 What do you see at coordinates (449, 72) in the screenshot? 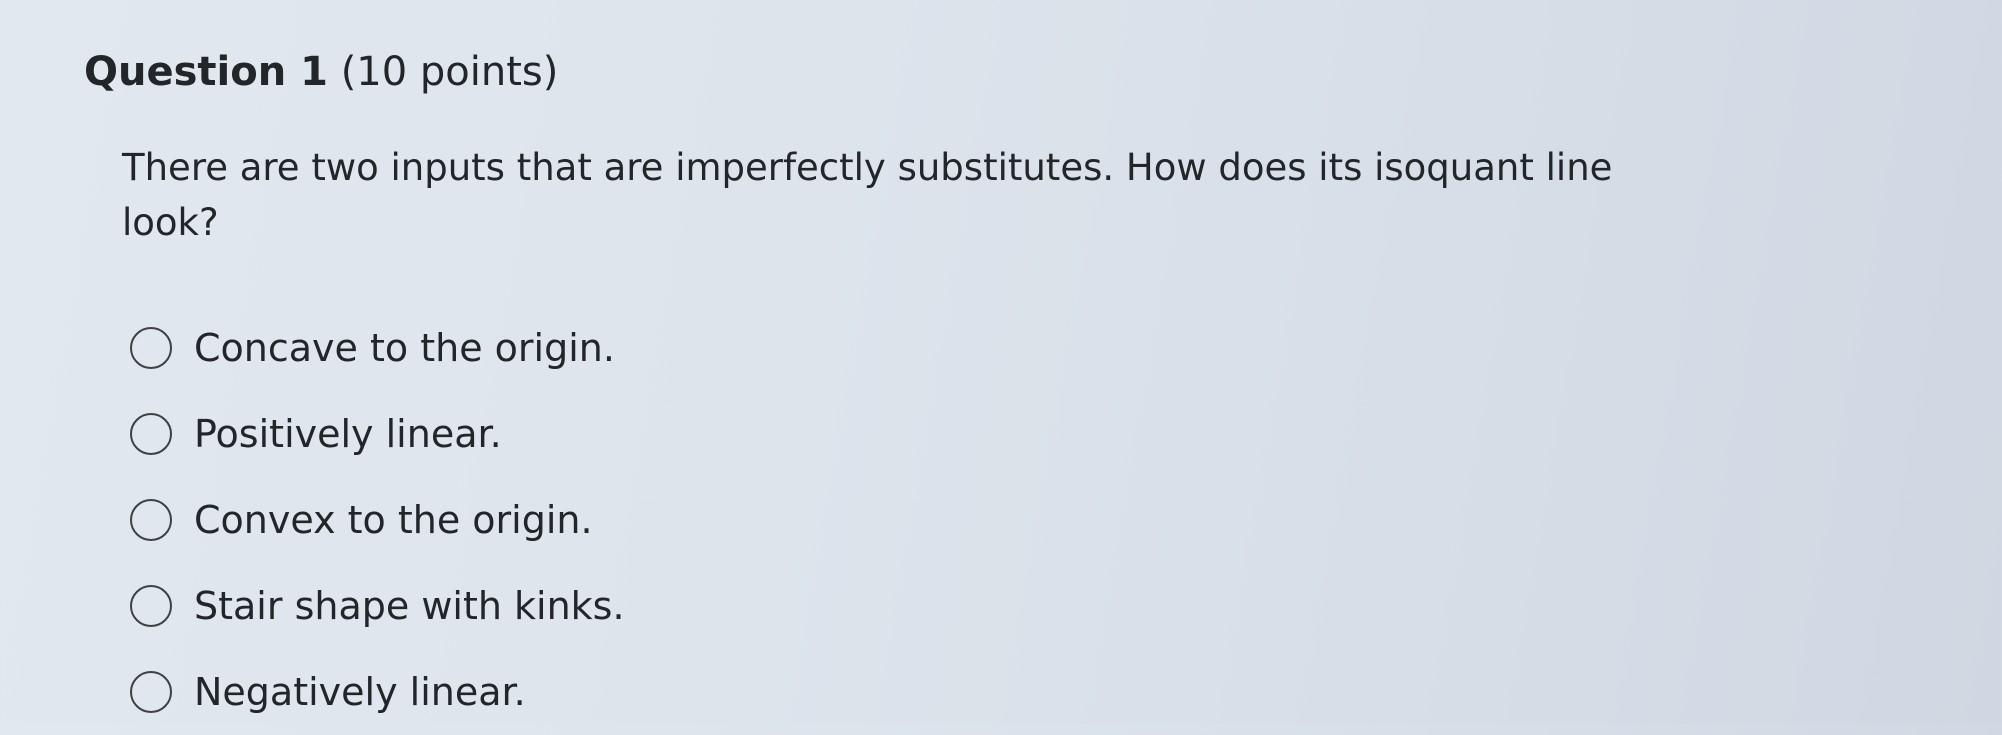
I see `question-points: (10 points)` at bounding box center [449, 72].